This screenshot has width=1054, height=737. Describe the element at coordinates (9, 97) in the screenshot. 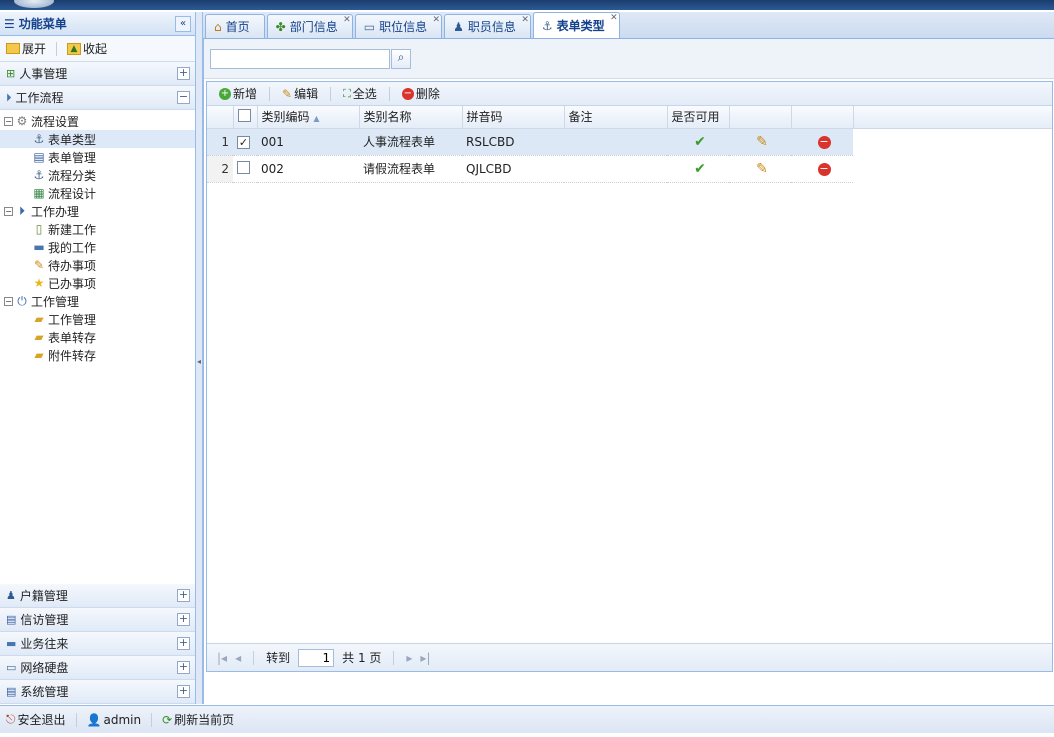

I see `play-icon: ⏵` at that location.